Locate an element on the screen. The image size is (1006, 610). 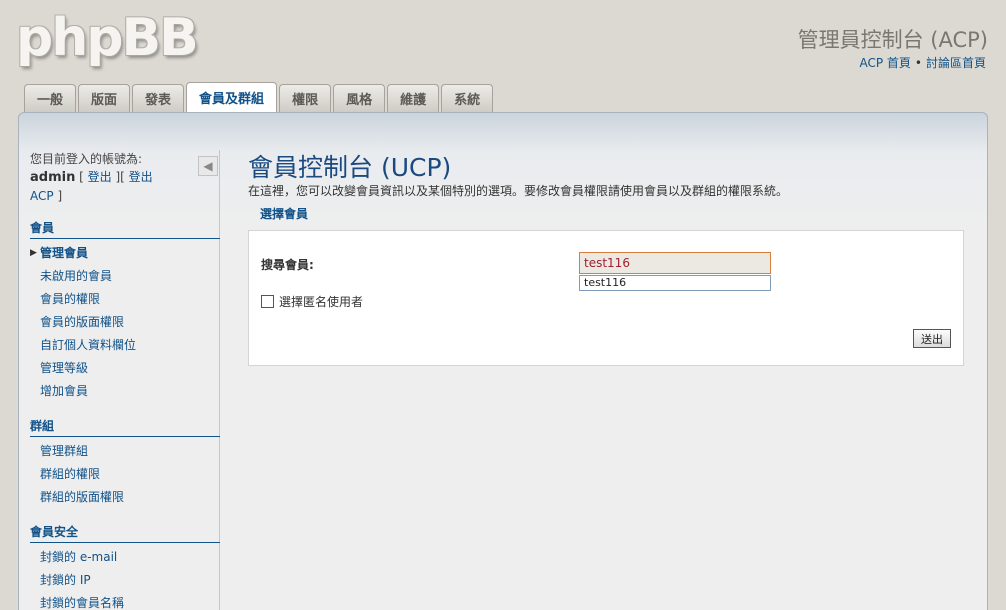
menu-item-manage-ranks: 管理等級 is located at coordinates (124, 368).